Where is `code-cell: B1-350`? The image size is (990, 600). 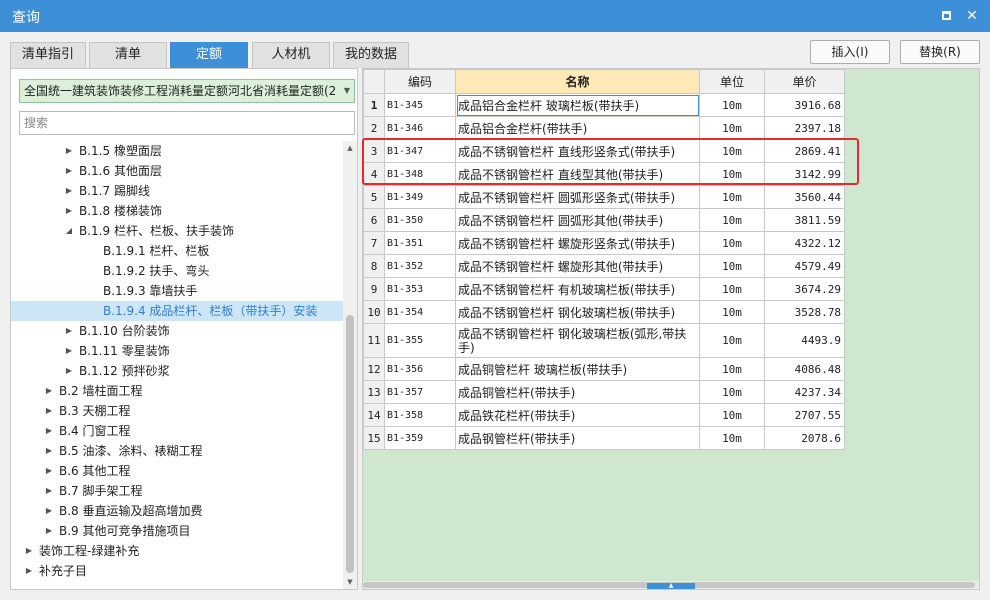 code-cell: B1-350 is located at coordinates (420, 220).